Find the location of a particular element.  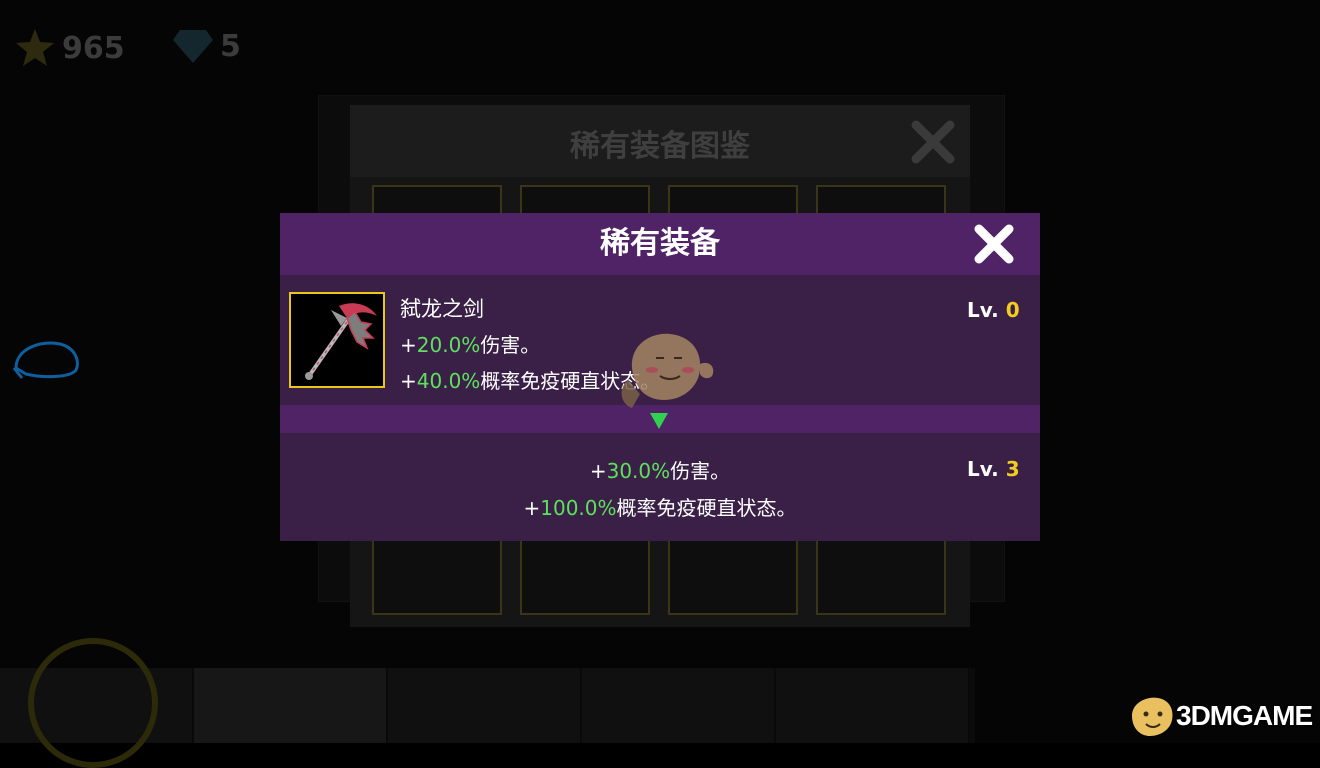

stat-value: 20.0% is located at coordinates (448, 345).